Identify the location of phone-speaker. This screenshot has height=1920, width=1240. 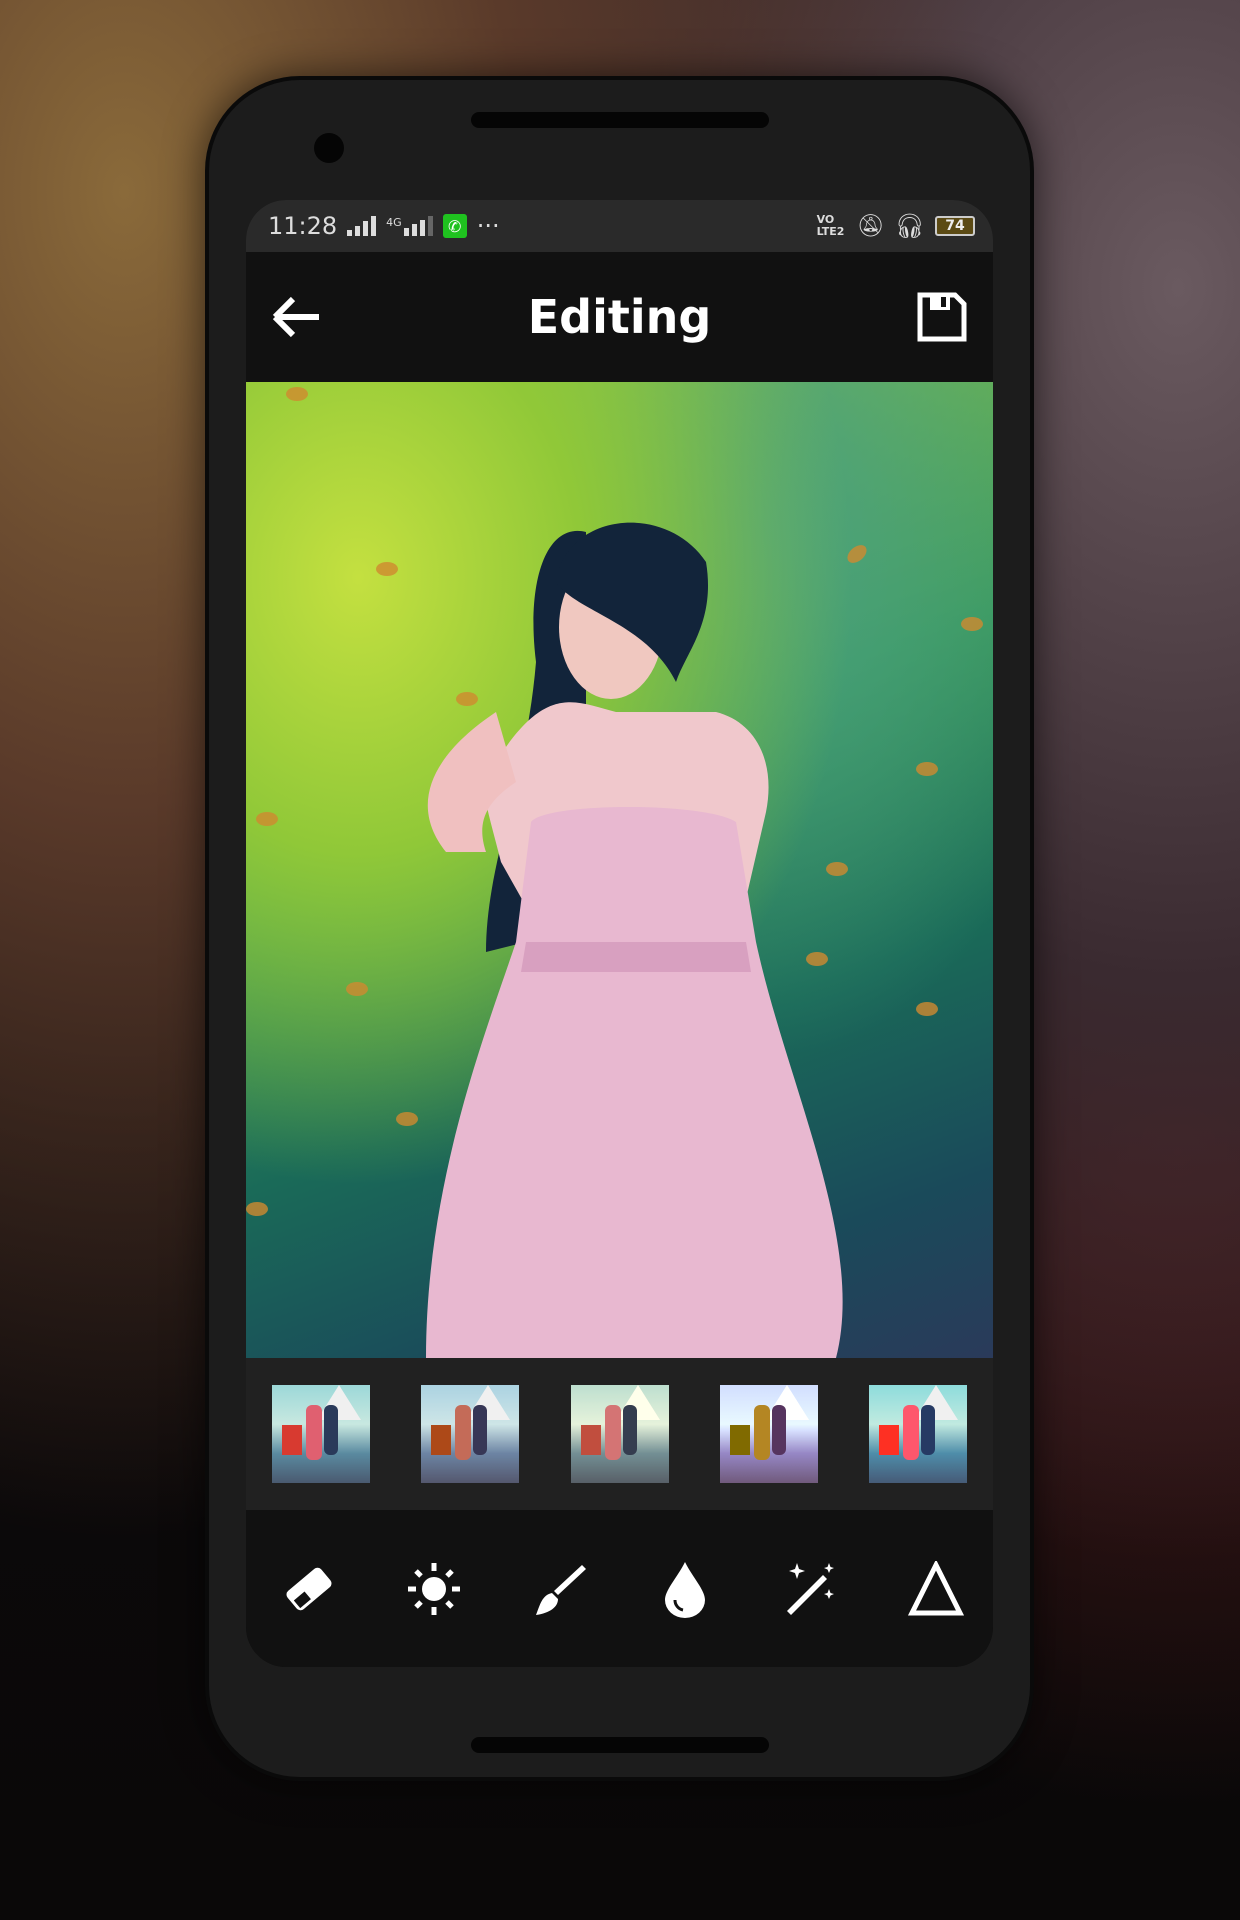
(620, 120).